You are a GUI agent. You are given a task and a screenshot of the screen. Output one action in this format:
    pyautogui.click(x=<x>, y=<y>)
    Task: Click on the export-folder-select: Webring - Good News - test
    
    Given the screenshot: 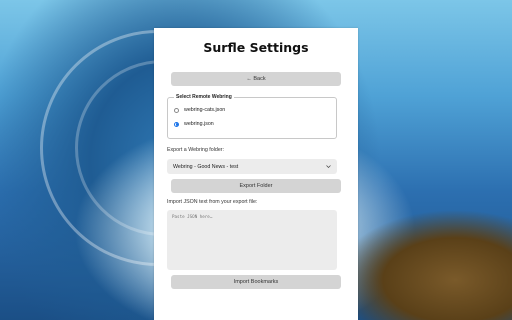 What is the action you would take?
    pyautogui.click(x=252, y=166)
    